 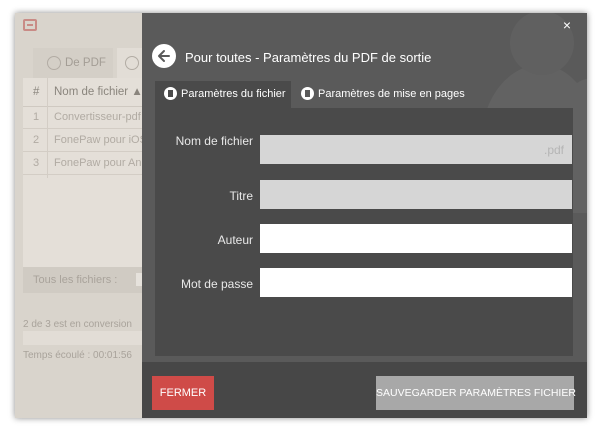 I want to click on background-tab-bar: De PDF, so click(x=88, y=63).